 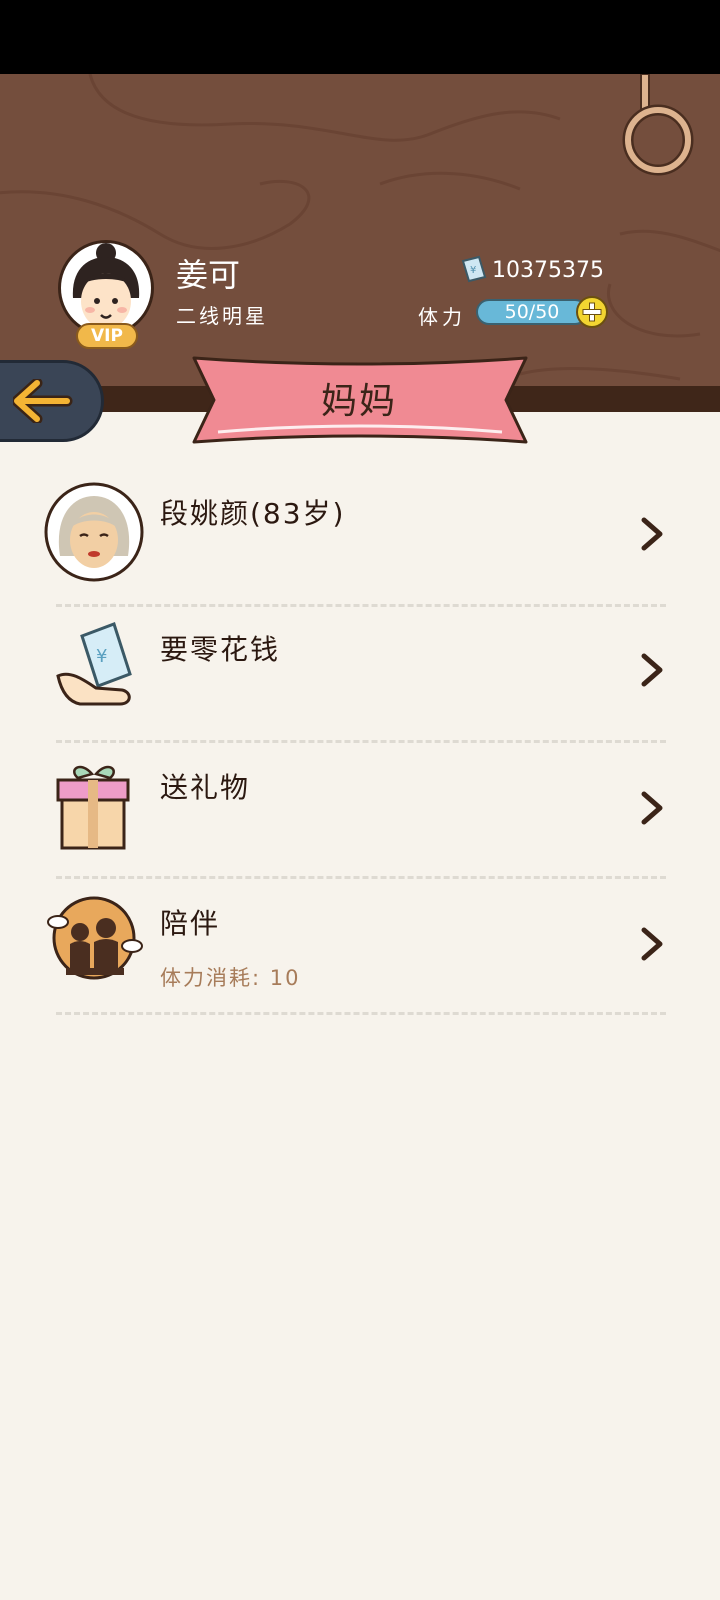 I want to click on grandmother-avatar-icon, so click(x=94, y=532).